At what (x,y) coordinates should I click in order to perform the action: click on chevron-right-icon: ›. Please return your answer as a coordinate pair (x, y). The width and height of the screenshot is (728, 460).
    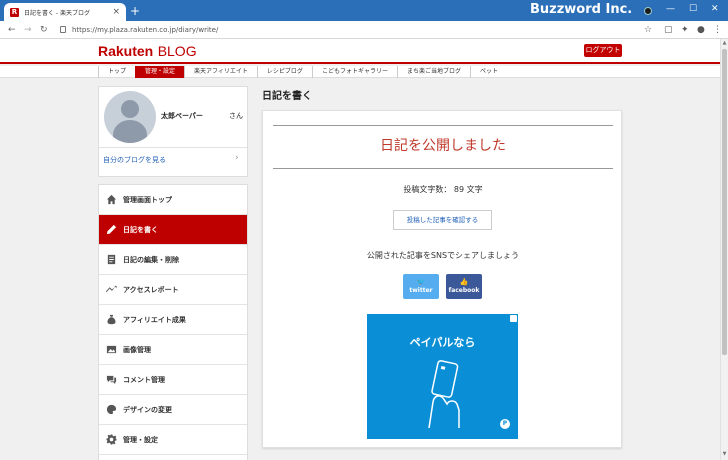
    Looking at the image, I should click on (237, 158).